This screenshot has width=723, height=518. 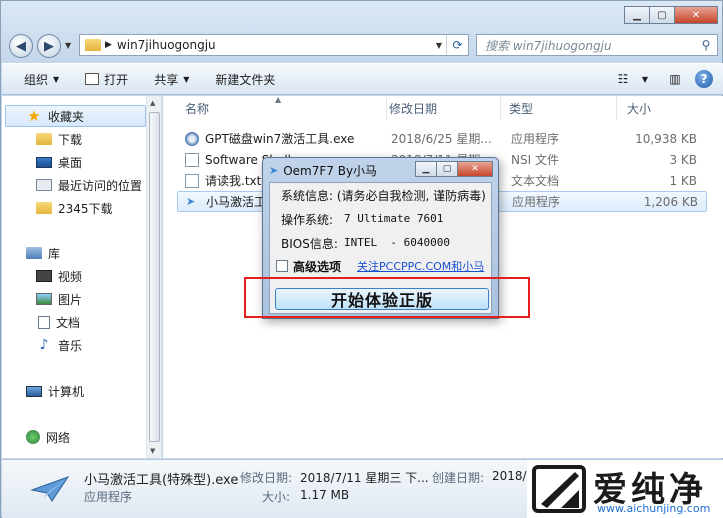 I want to click on organize-label: 组织, so click(x=36, y=79).